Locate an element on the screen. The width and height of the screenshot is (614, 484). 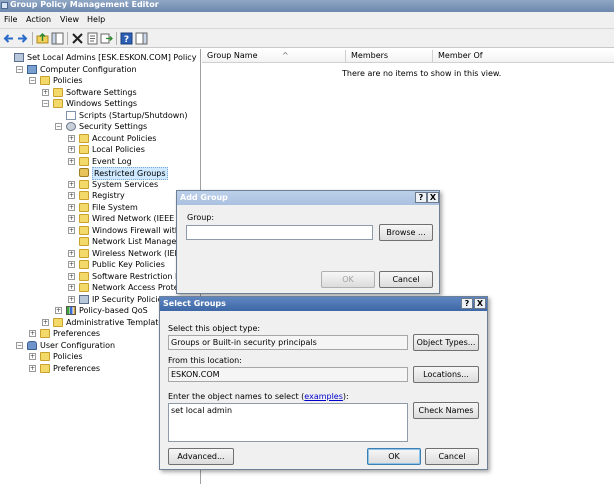
select-groups-title: Select Groups is located at coordinates (194, 303).